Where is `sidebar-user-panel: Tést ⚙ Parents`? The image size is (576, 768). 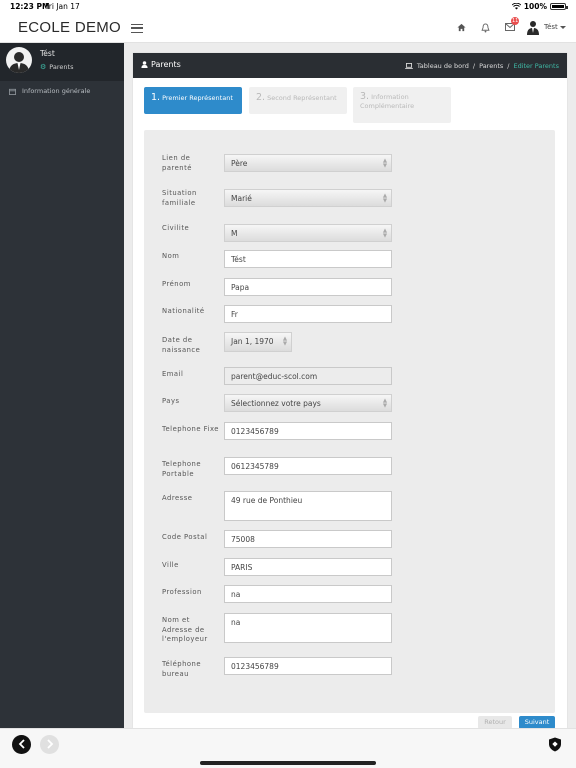
sidebar-user-panel: Tést ⚙ Parents is located at coordinates (62, 62).